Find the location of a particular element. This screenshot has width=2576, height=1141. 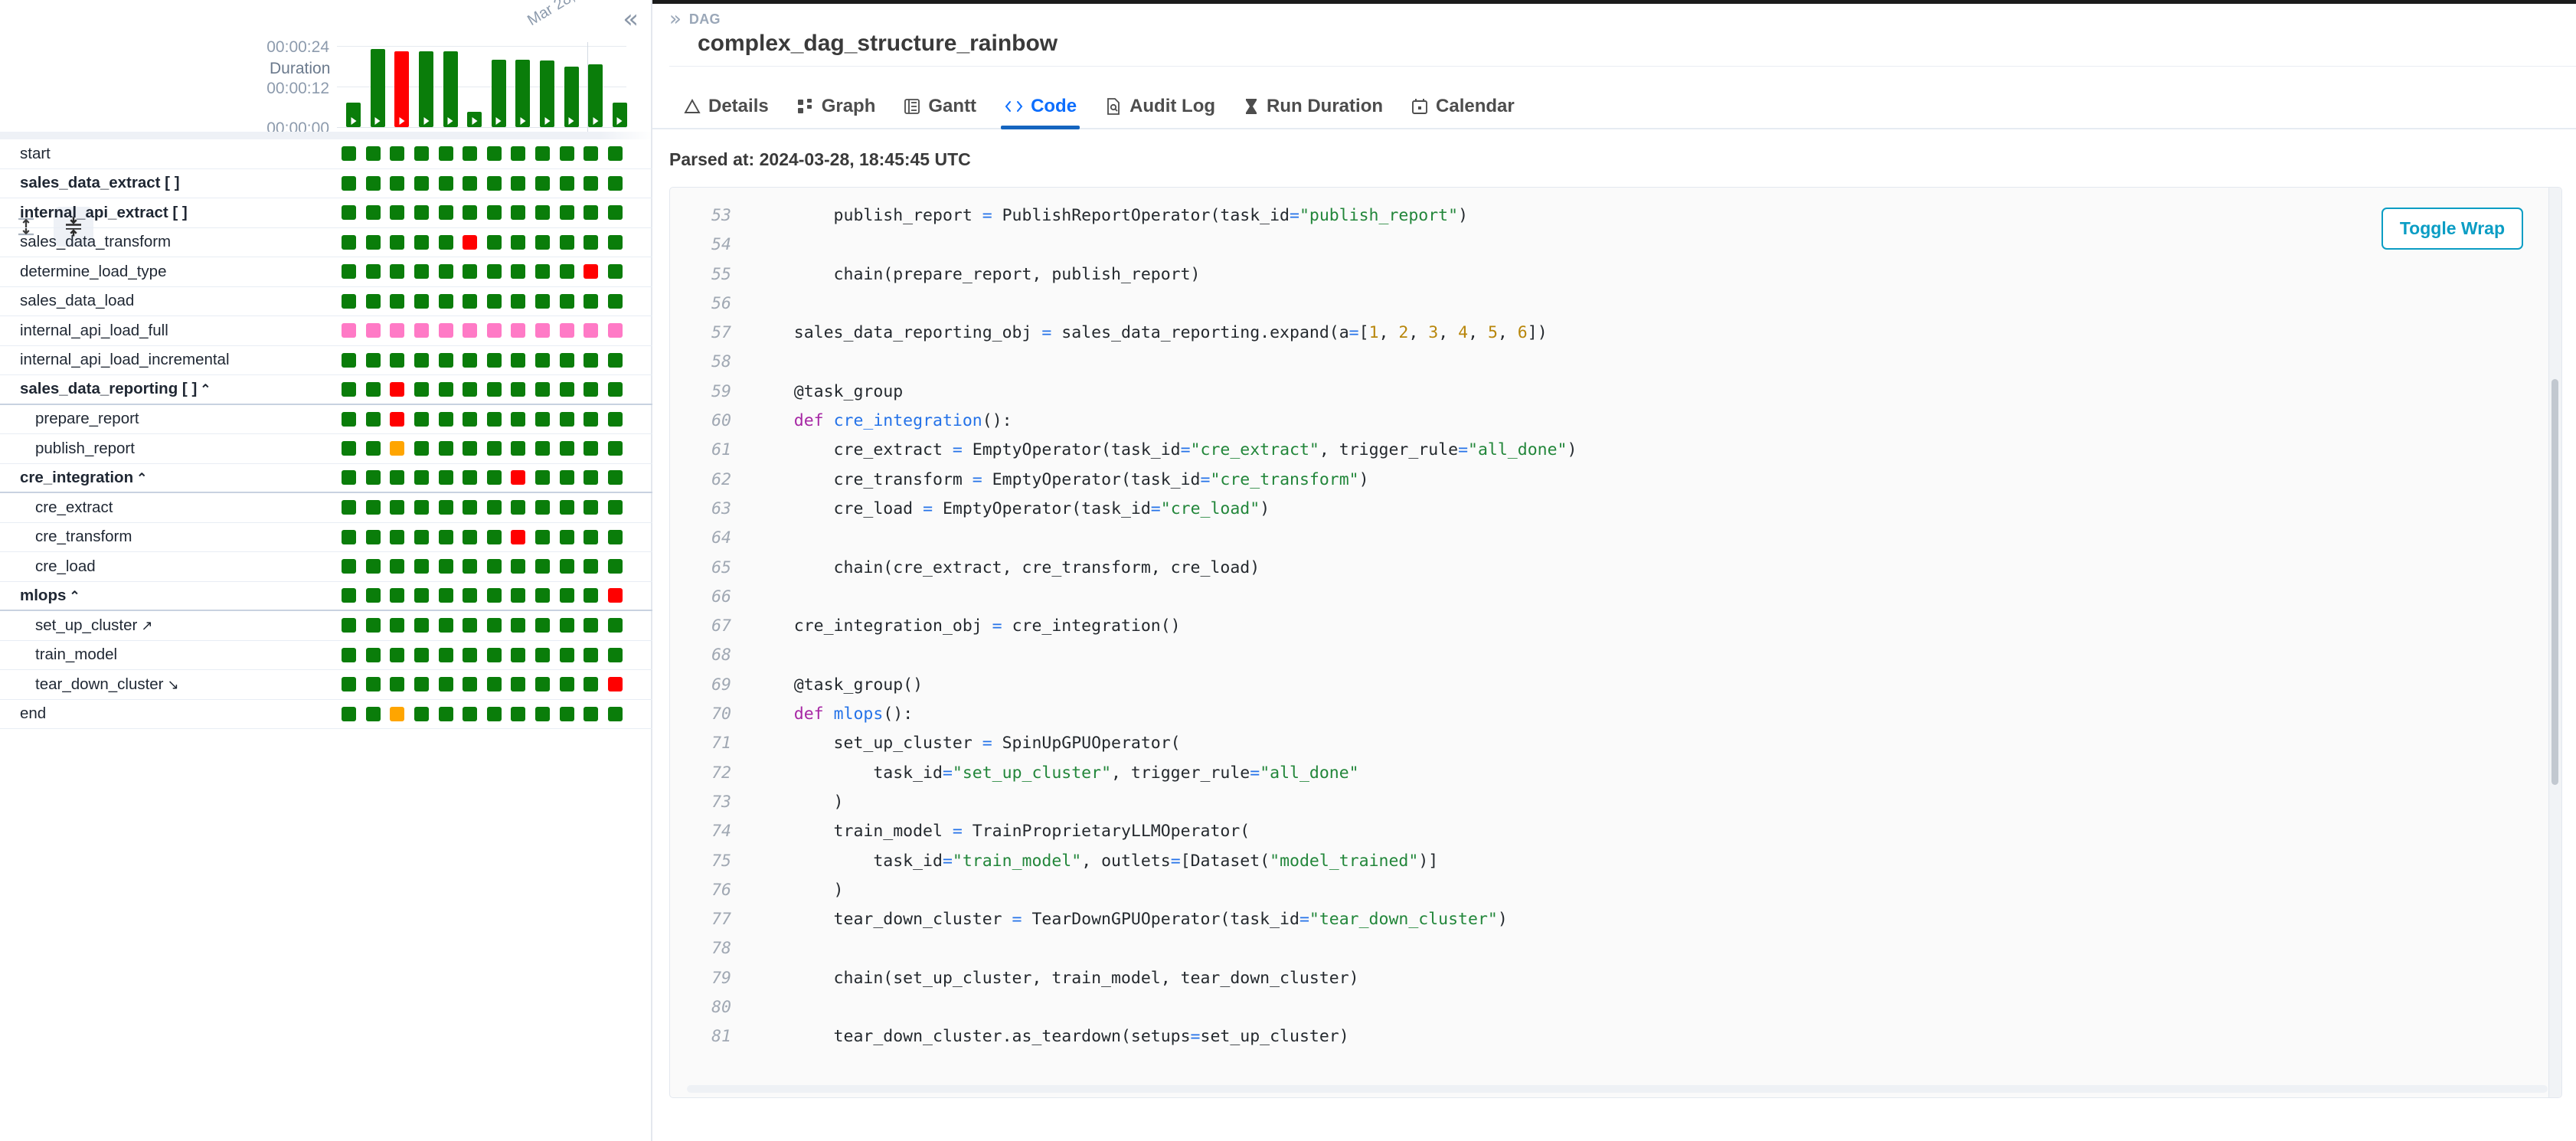

task-name-sales_data_transform: sales_data_transform is located at coordinates (168, 242).